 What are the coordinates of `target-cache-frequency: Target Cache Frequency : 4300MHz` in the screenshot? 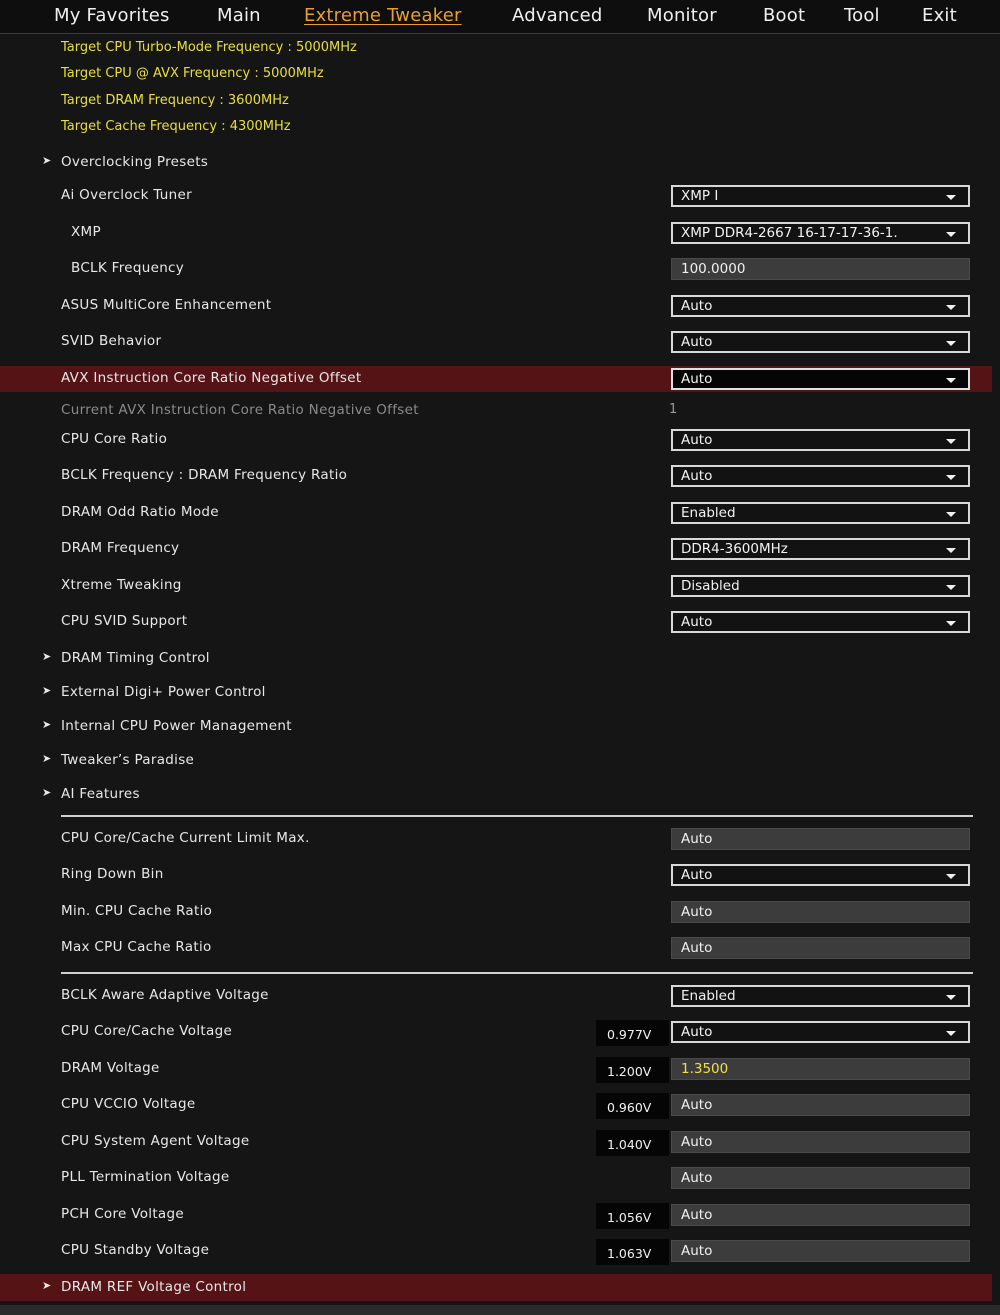 It's located at (176, 126).